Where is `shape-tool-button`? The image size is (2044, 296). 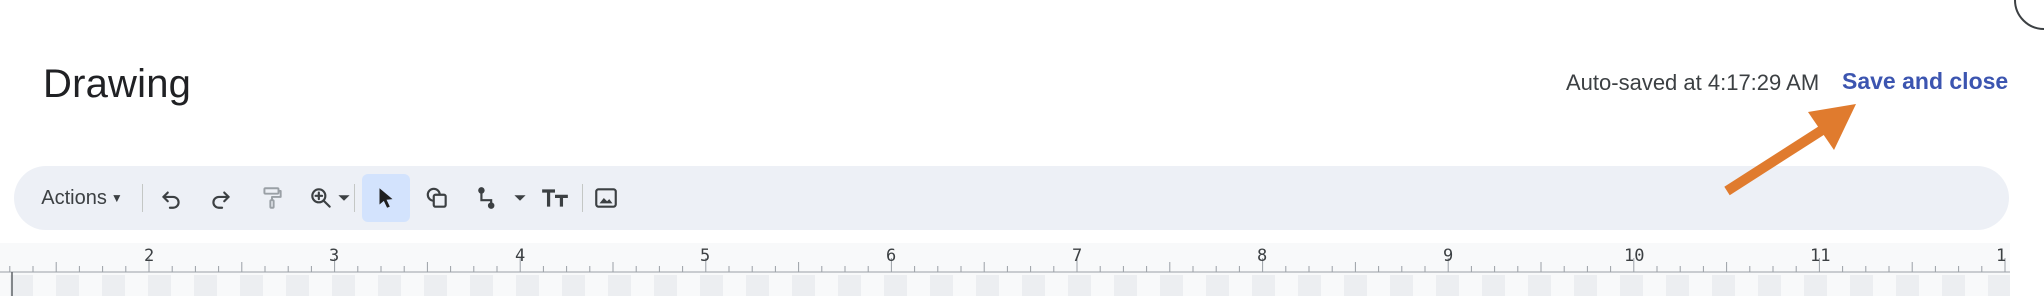 shape-tool-button is located at coordinates (437, 198).